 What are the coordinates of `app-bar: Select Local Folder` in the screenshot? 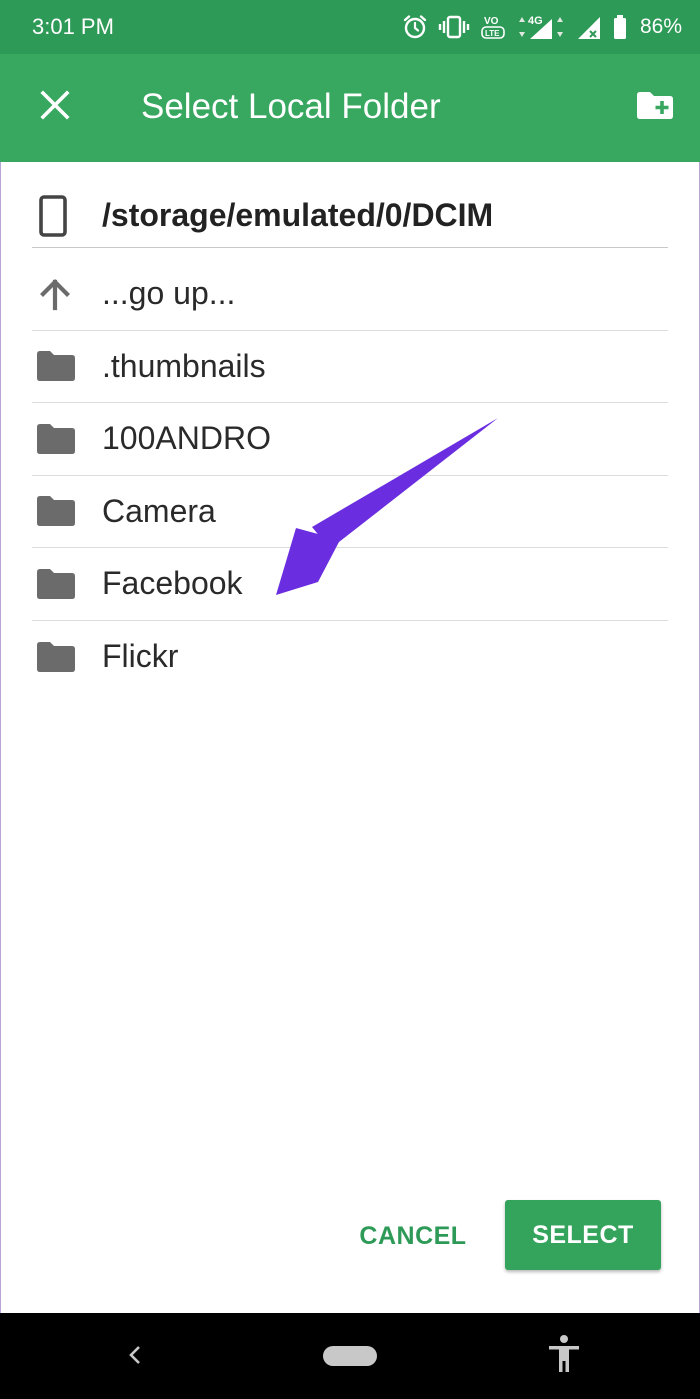 It's located at (350, 108).